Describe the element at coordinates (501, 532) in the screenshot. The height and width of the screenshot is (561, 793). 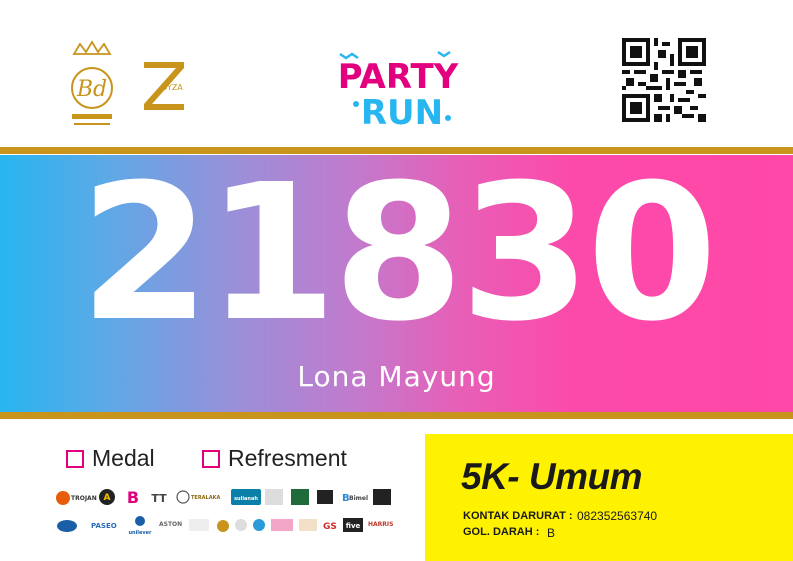
I see `blood-type-label: GOL. DARAH :` at that location.